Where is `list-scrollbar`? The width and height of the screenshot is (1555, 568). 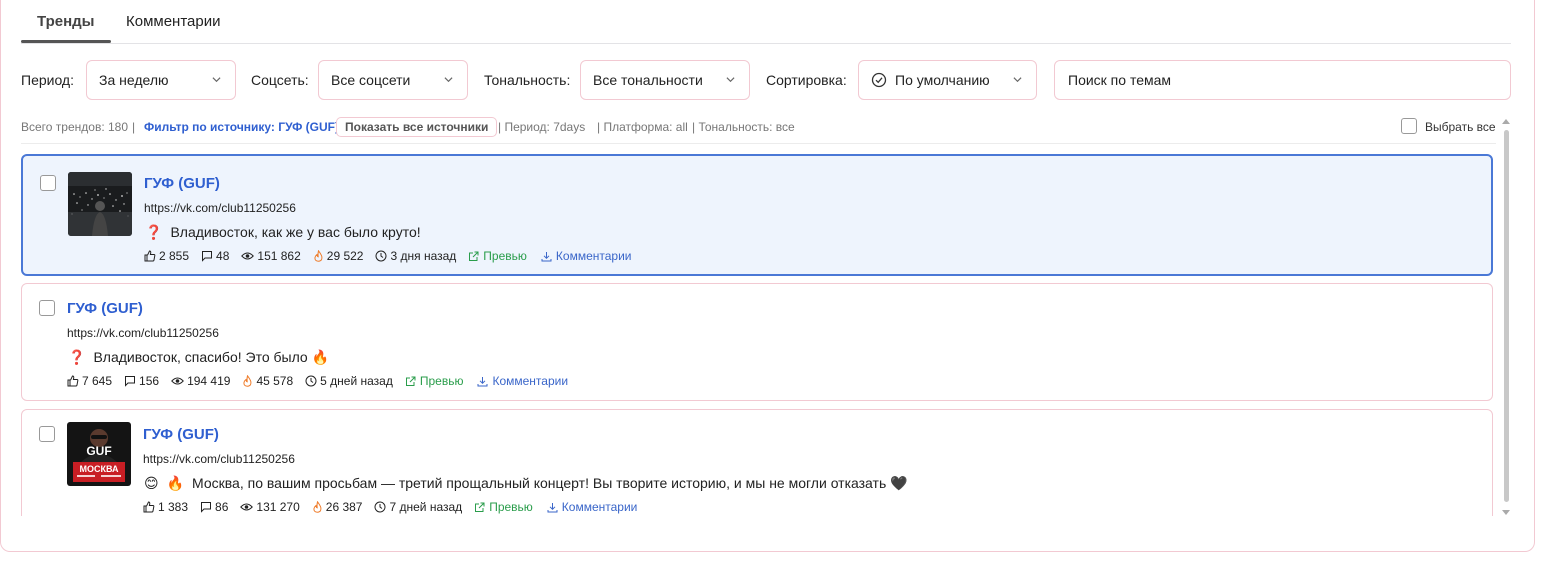
list-scrollbar is located at coordinates (1506, 317).